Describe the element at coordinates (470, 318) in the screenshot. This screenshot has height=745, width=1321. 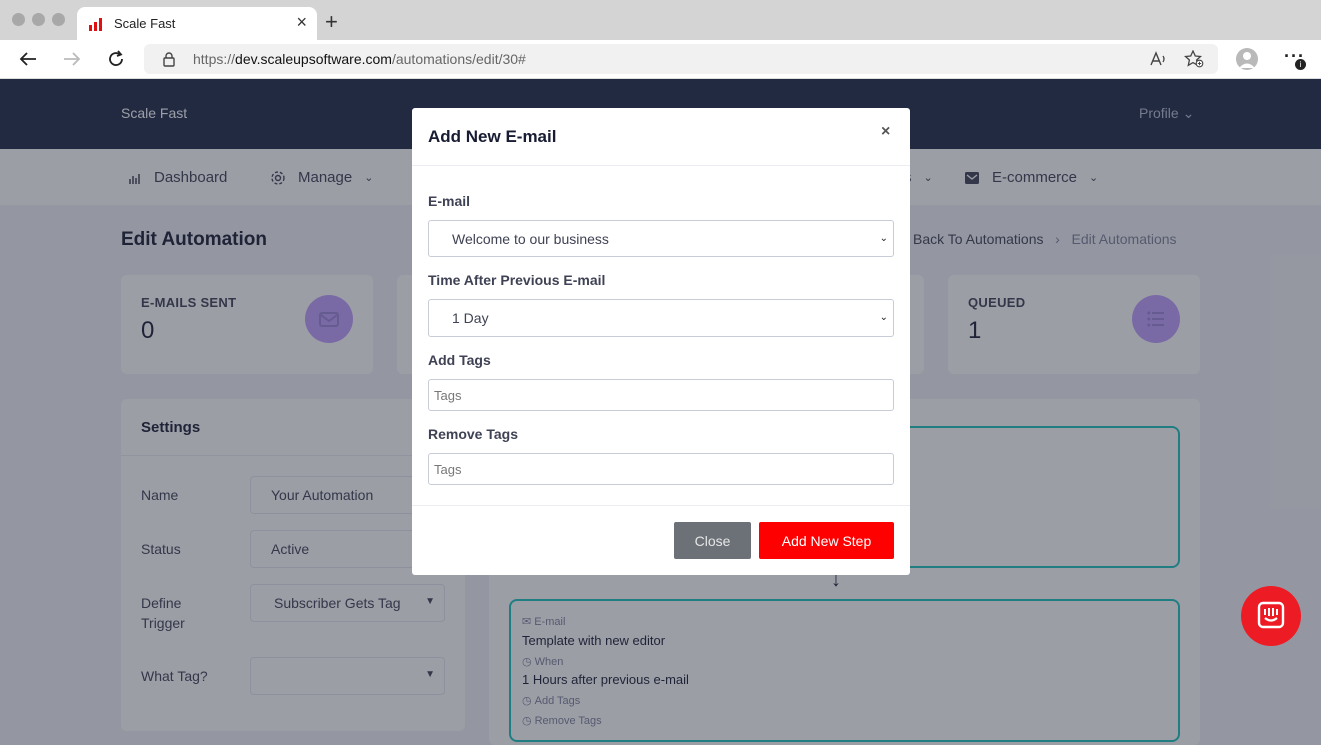
I see `time-select-value: 1 Day` at that location.